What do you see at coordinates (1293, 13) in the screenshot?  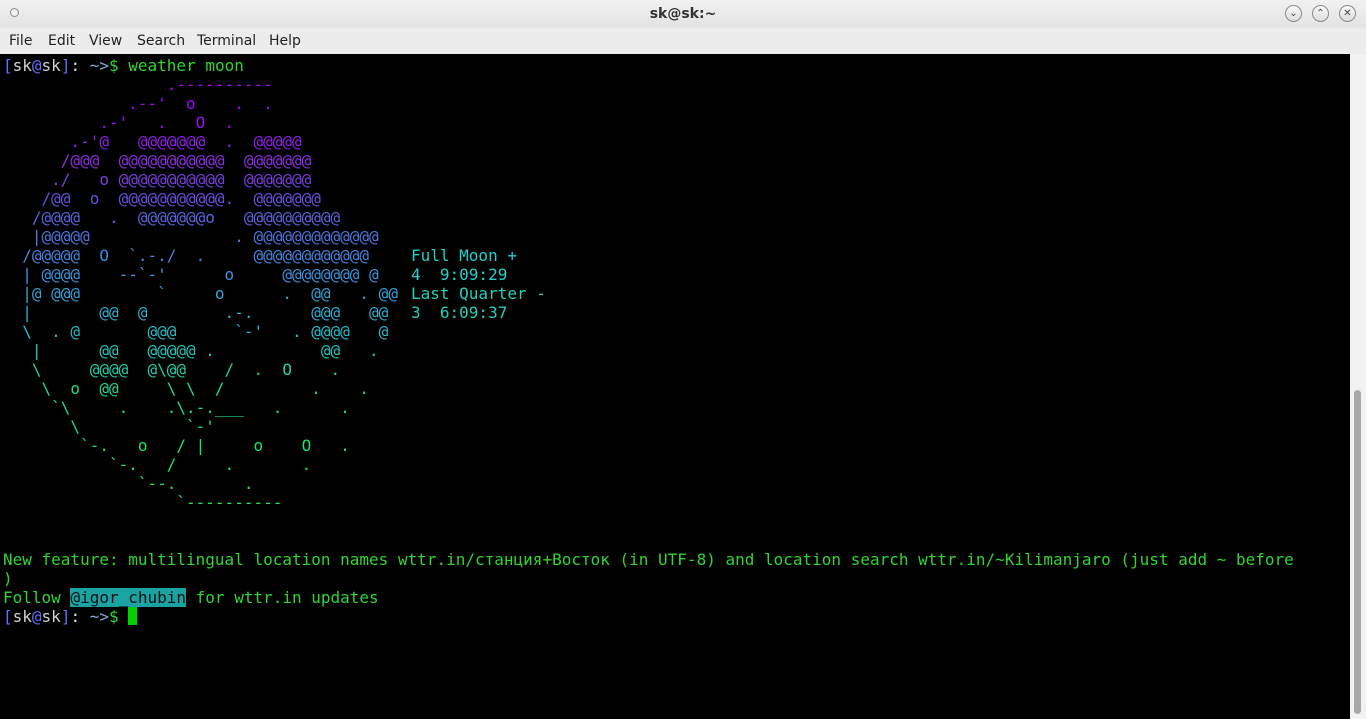 I see `minimize-button: ⌄` at bounding box center [1293, 13].